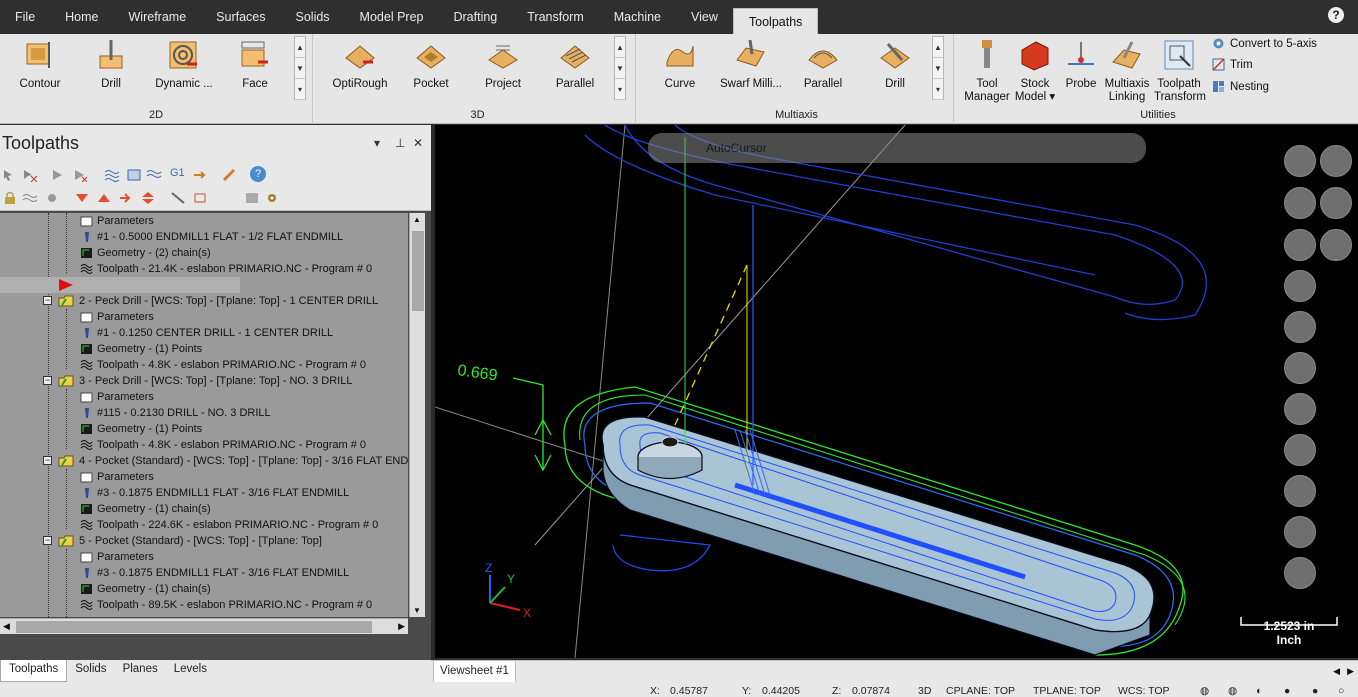 The height and width of the screenshot is (697, 1358). What do you see at coordinates (1300, 245) in the screenshot?
I see `circle-select-icon` at bounding box center [1300, 245].